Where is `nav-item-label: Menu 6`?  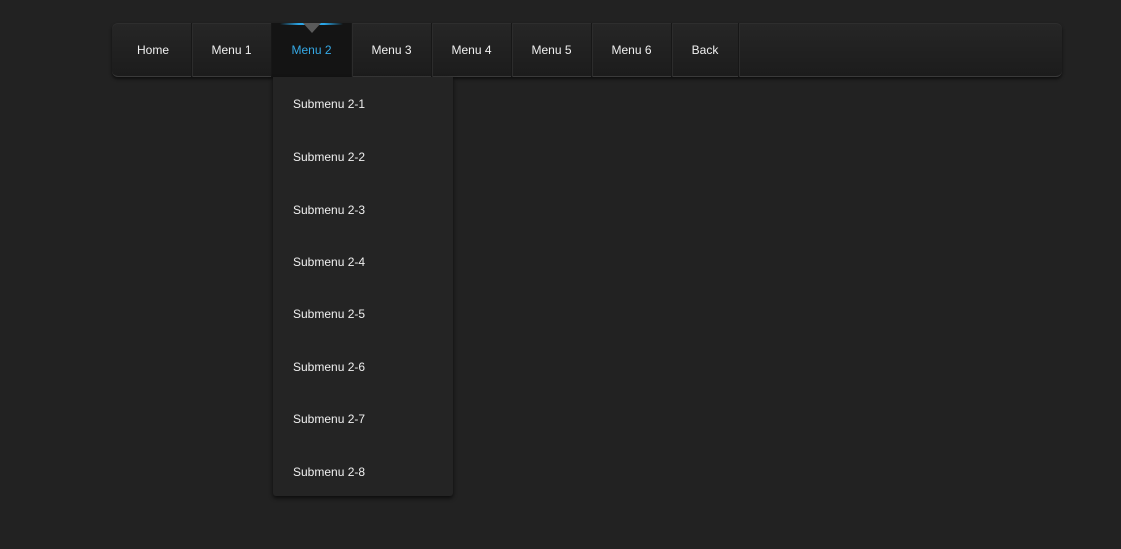 nav-item-label: Menu 6 is located at coordinates (631, 50).